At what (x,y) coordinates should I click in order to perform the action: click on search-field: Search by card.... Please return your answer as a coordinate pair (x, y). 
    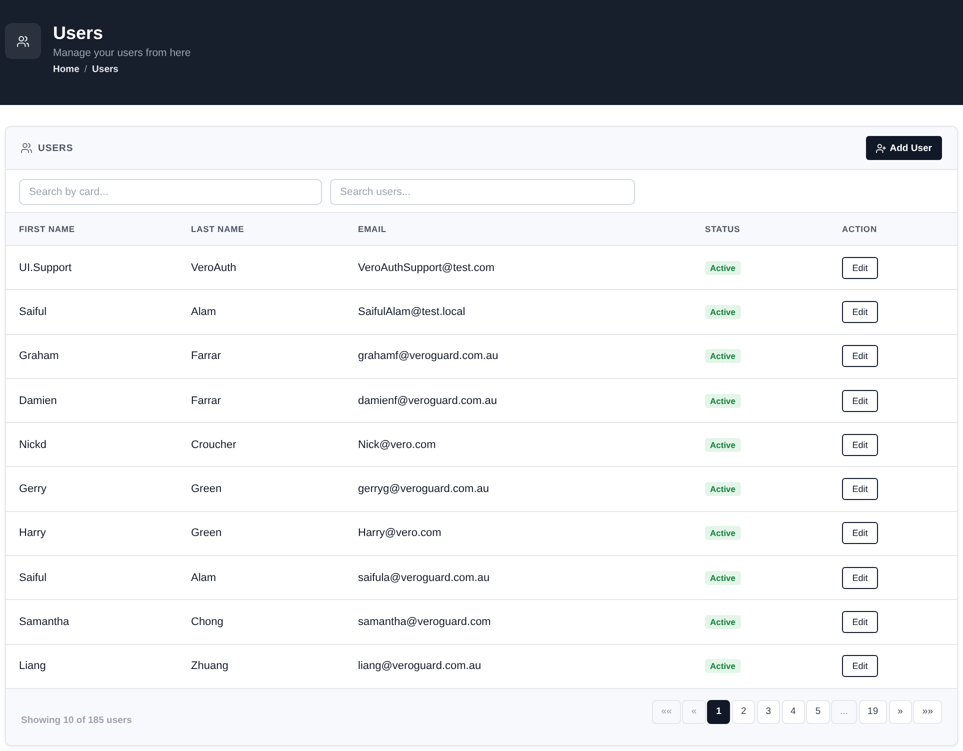
    Looking at the image, I should click on (170, 192).